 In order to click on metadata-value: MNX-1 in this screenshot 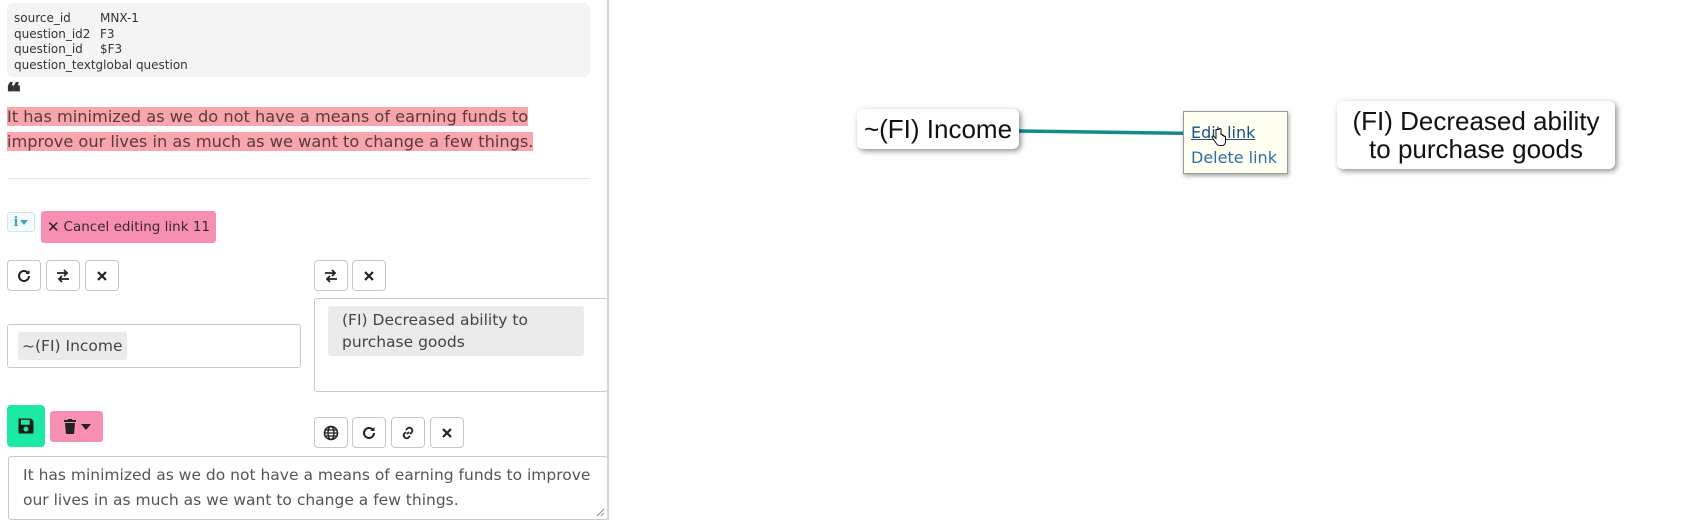, I will do `click(119, 18)`.